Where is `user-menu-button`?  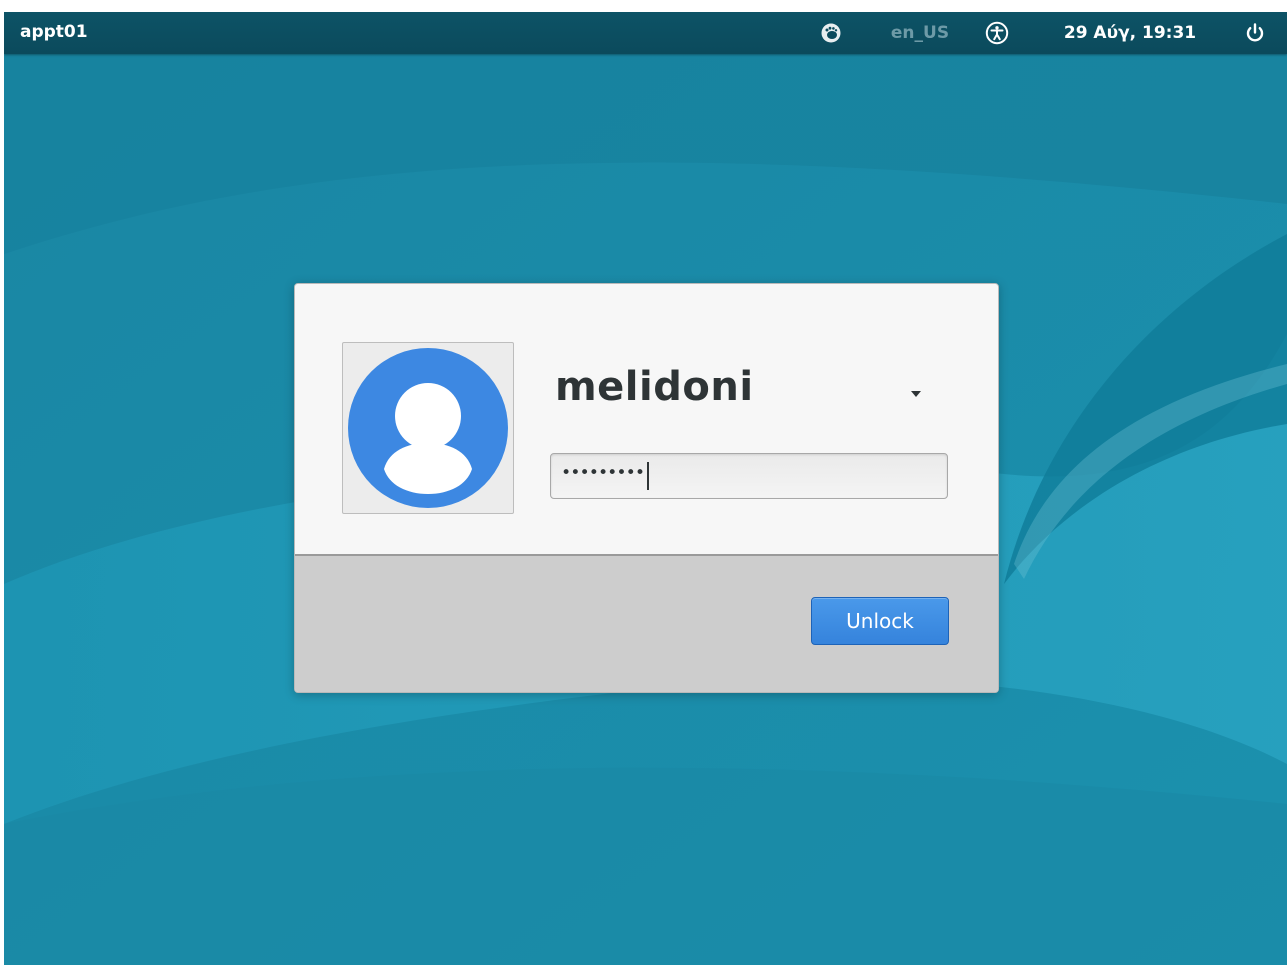
user-menu-button is located at coordinates (916, 394).